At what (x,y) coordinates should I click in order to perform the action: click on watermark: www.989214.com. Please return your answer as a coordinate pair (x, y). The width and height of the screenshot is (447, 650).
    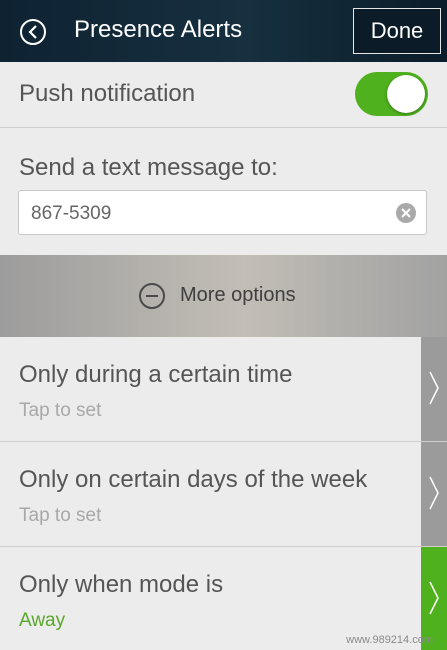
    Looking at the image, I should click on (389, 640).